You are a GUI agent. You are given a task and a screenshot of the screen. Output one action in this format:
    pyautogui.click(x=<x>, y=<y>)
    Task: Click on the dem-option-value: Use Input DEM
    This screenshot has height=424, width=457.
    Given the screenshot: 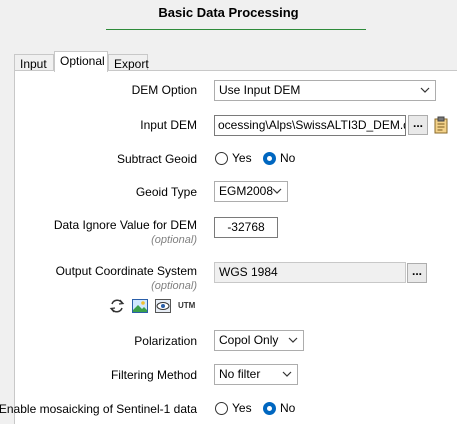 What is the action you would take?
    pyautogui.click(x=260, y=90)
    